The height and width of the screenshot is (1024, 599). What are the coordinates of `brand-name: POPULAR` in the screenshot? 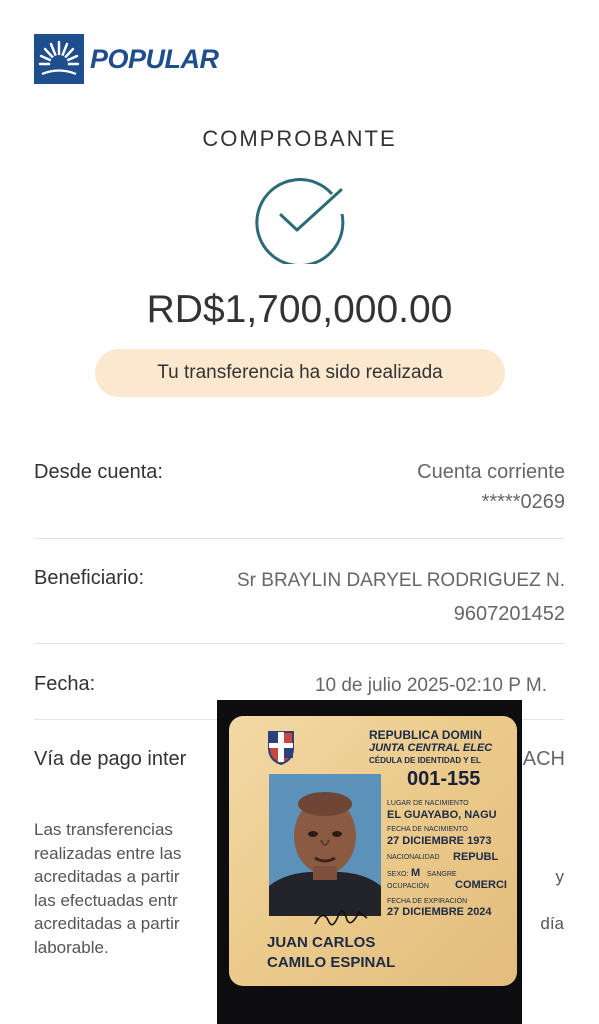 It's located at (154, 58).